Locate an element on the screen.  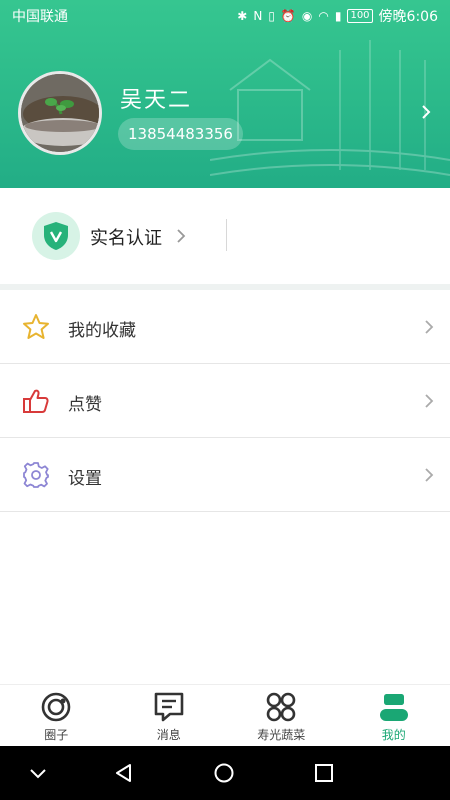
username: 吴天二 is located at coordinates (156, 100).